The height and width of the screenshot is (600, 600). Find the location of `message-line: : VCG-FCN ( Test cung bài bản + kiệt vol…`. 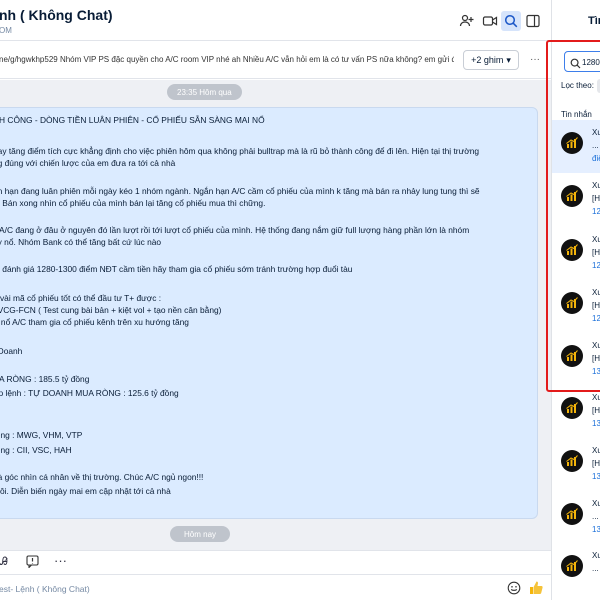

message-line: : VCG-FCN ( Test cung bài bản + kiệt vol… is located at coordinates (111, 310).